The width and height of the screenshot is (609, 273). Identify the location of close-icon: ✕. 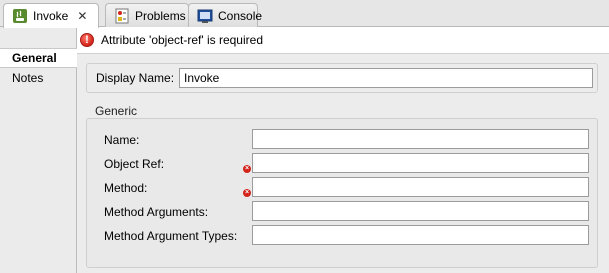
(82, 16).